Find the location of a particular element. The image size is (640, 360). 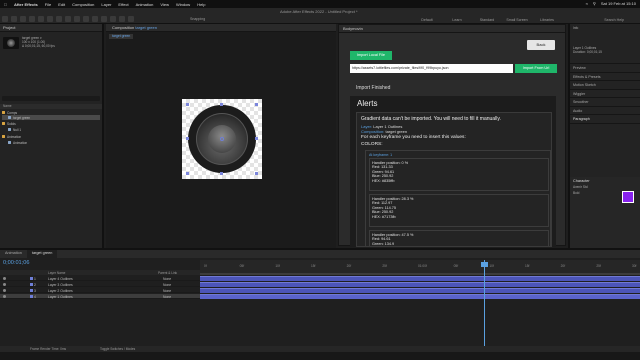

panel-smoother: Smoother is located at coordinates (605, 102).